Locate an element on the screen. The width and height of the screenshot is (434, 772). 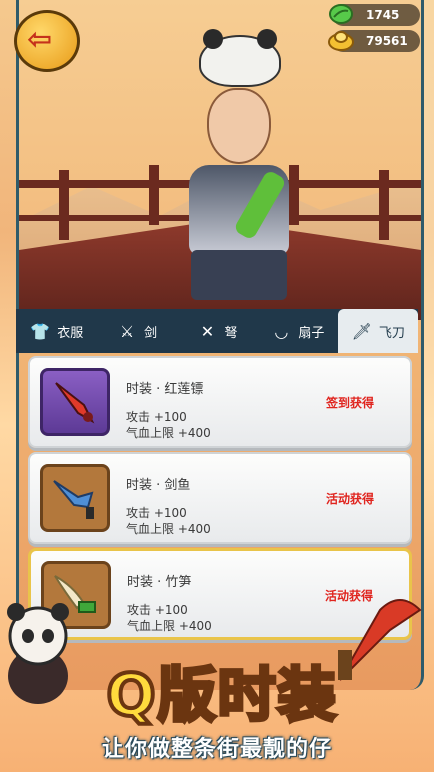
list-item: 时装 · 红莲镖 攻击 +100 气血上限 +400 签到获得 is located at coordinates (220, 402).